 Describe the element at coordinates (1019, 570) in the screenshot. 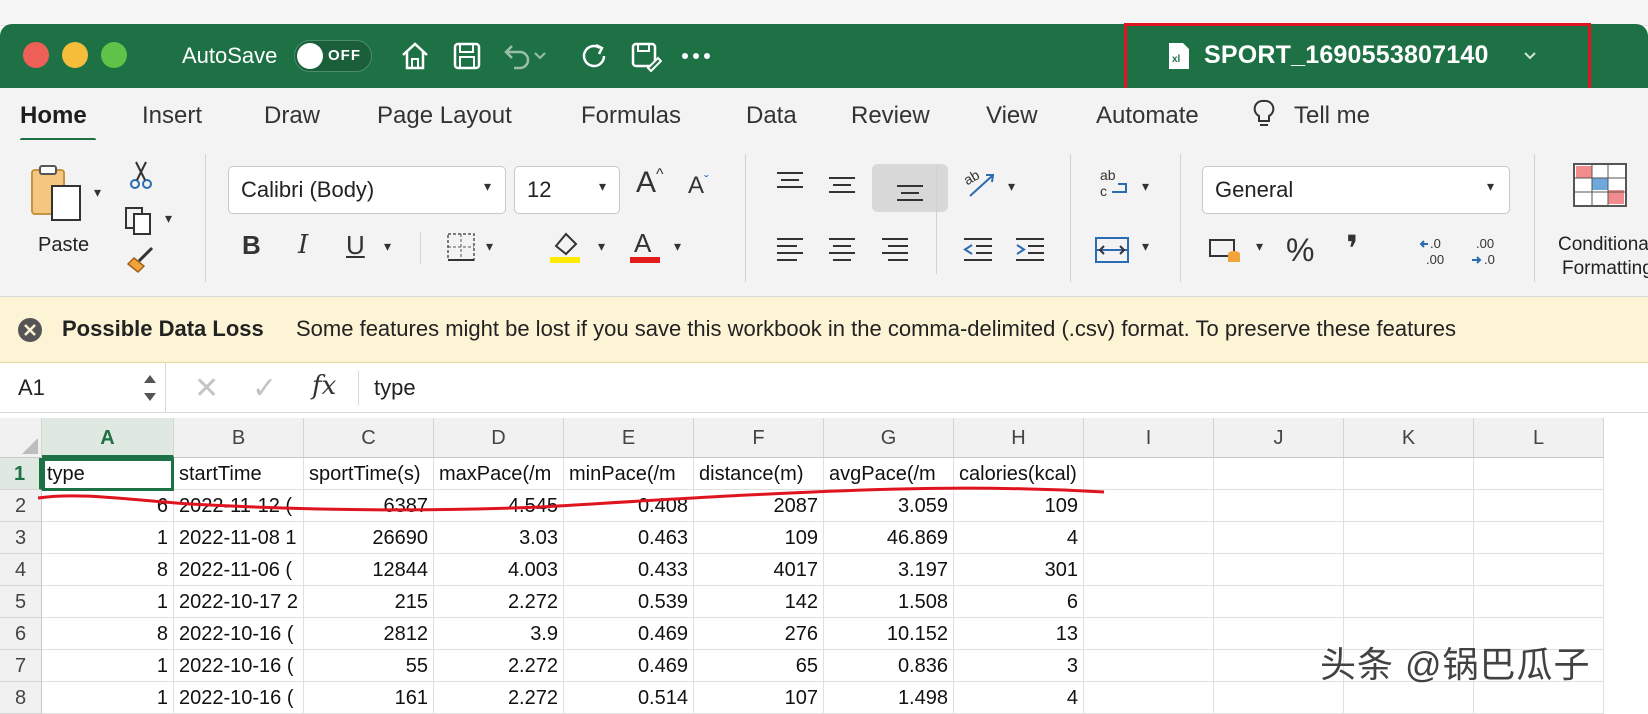

I see `cell-h4: 301` at that location.